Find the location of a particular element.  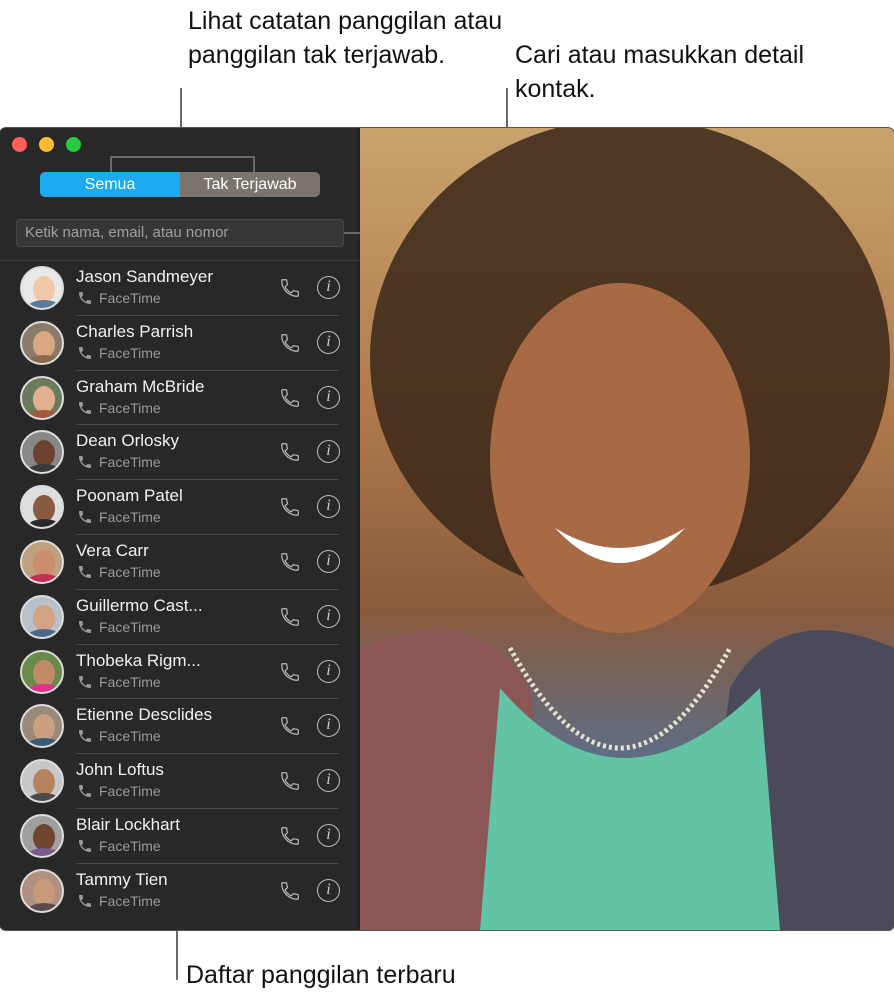

contact-name: Graham McBride is located at coordinates (140, 386).